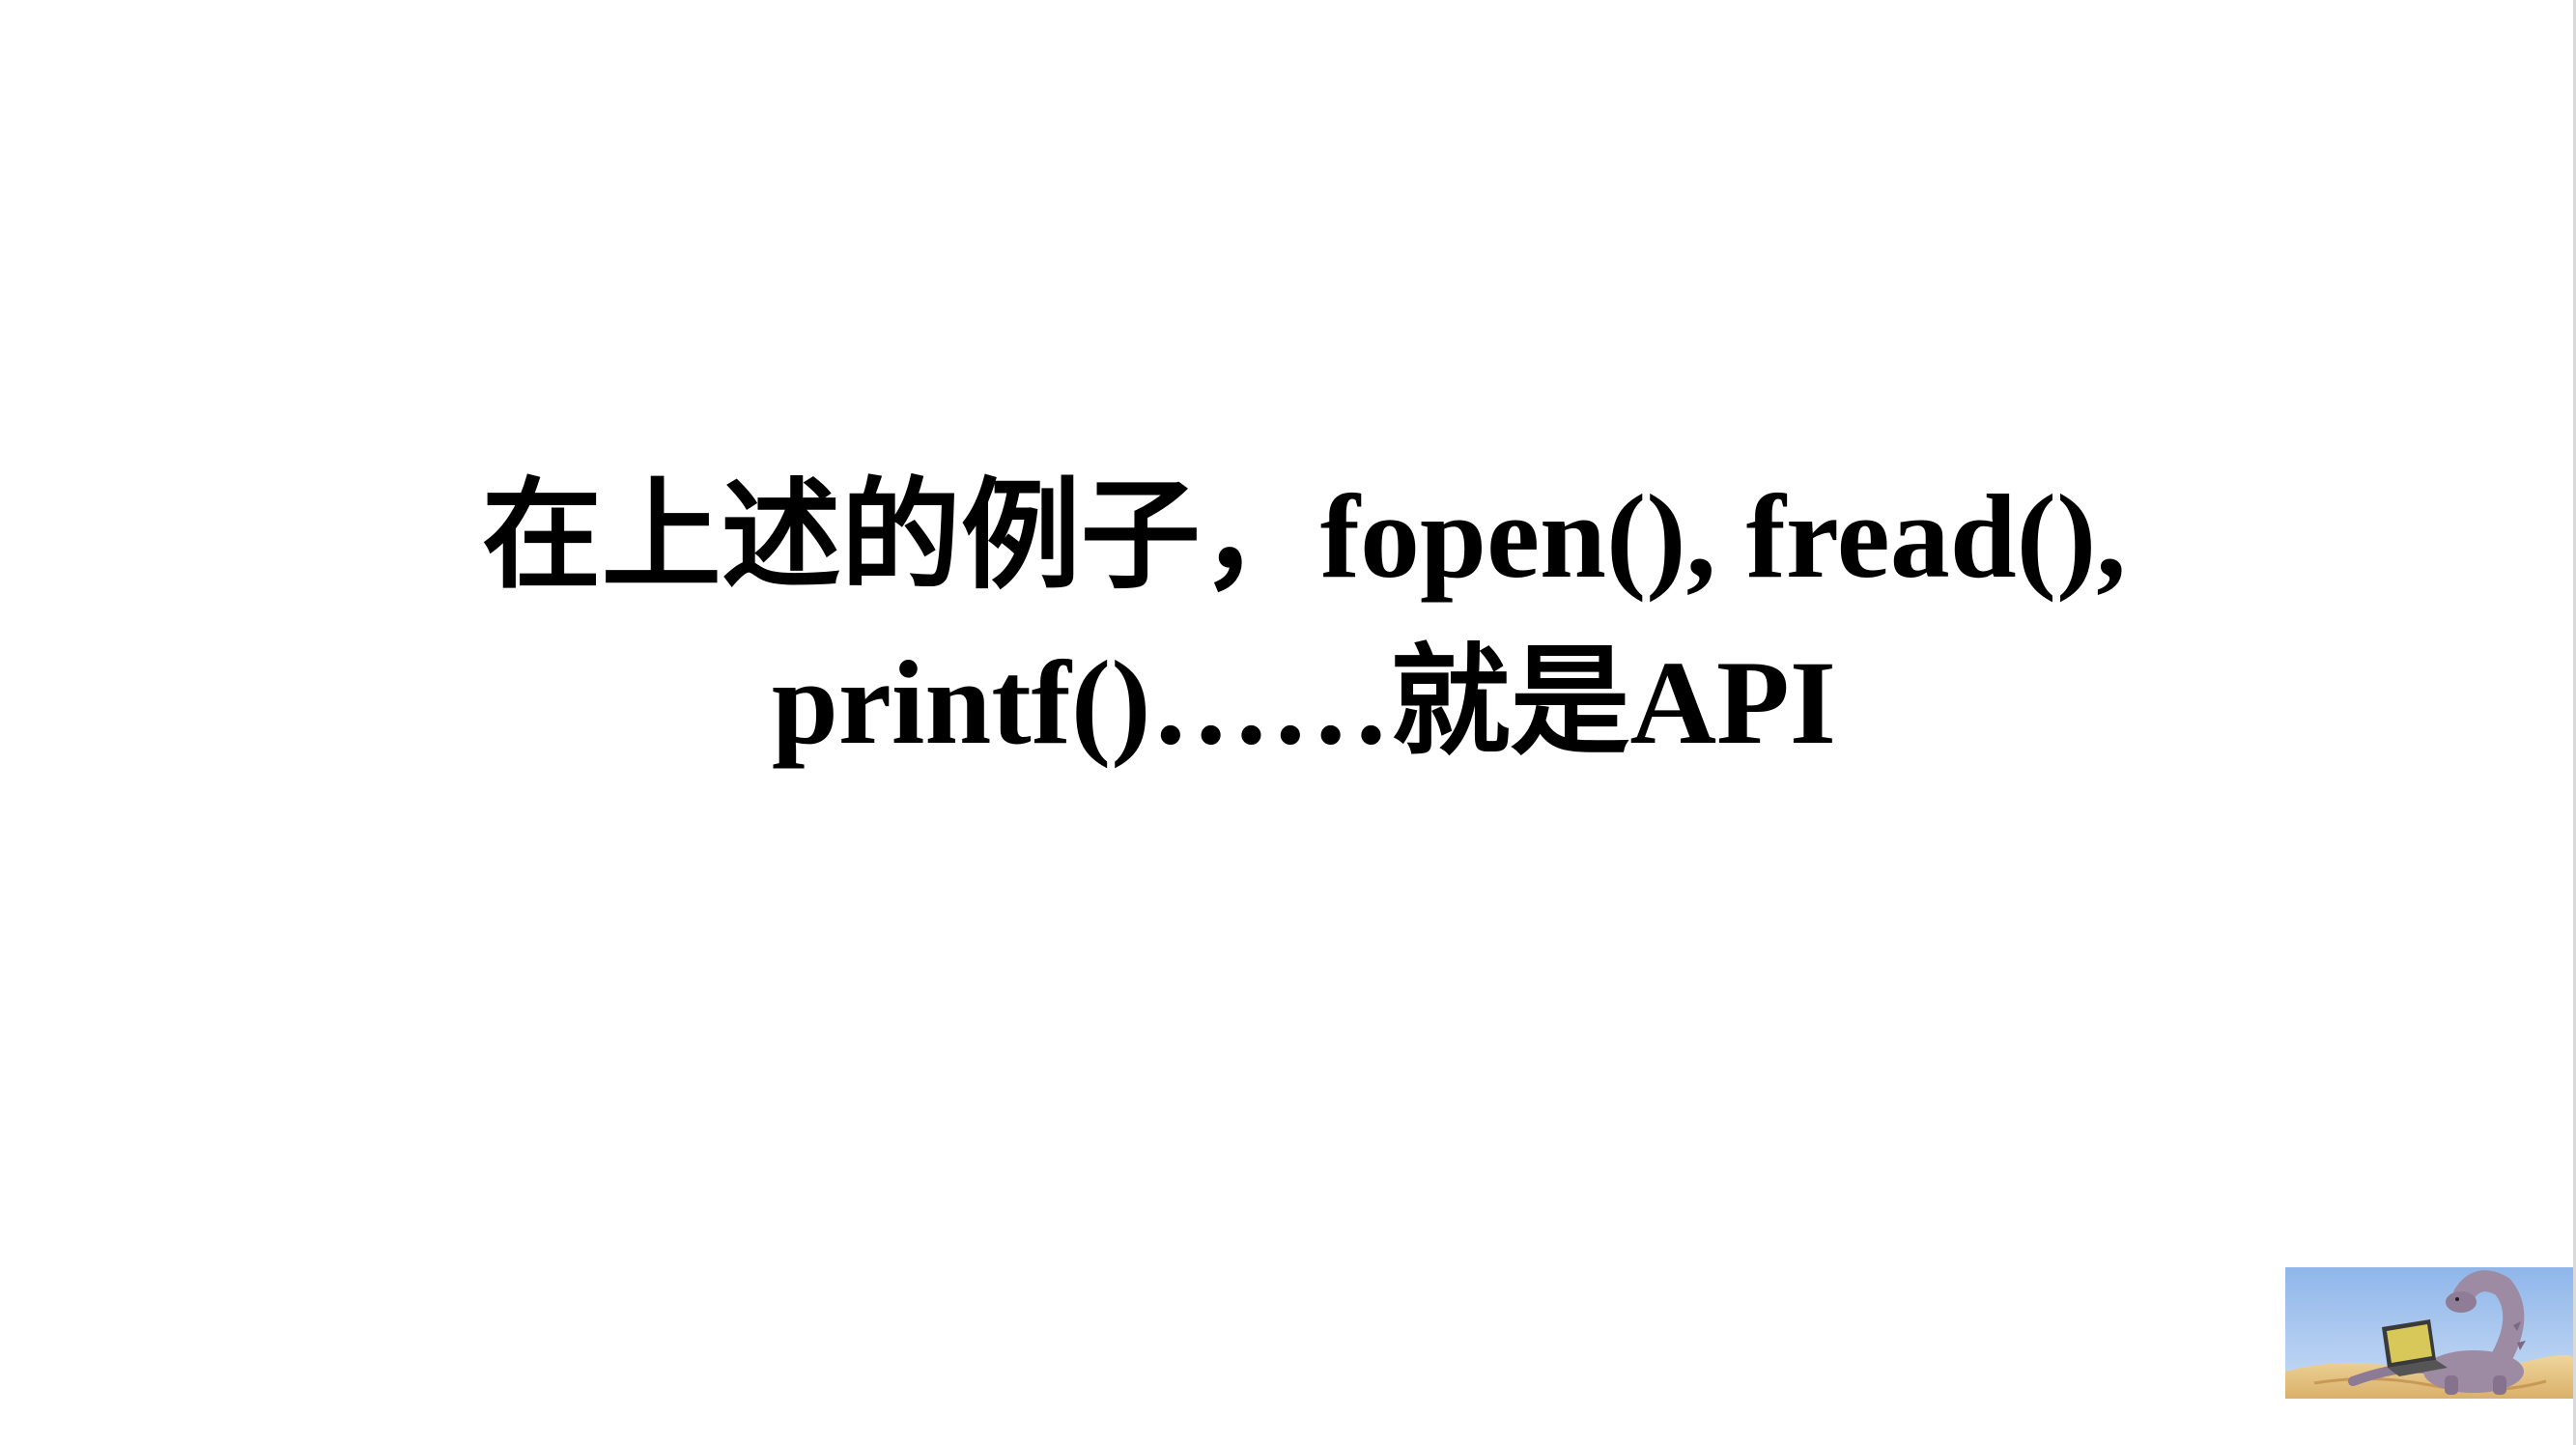  I want to click on body-line-2: printf()……就是API, so click(1304, 703).